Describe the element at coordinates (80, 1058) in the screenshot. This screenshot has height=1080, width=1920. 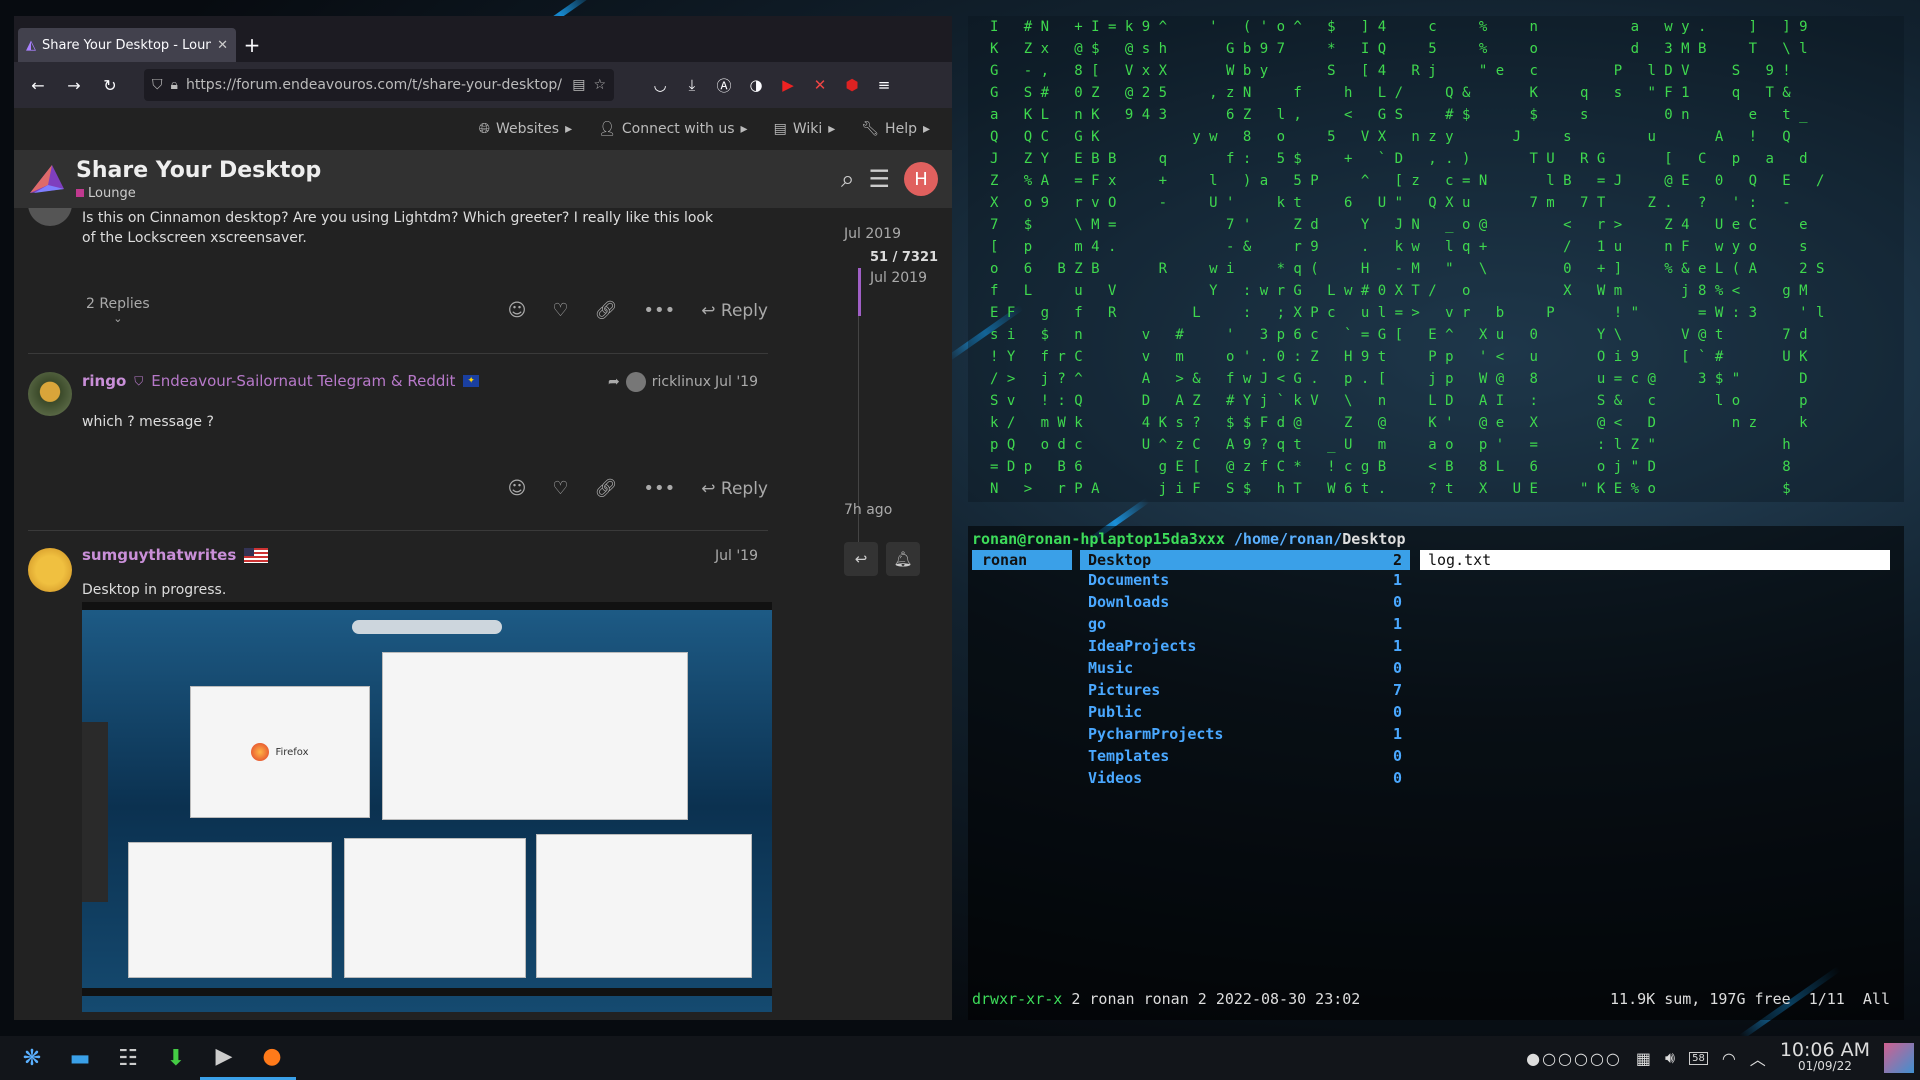
I see `file-manager-icon: ▬` at that location.